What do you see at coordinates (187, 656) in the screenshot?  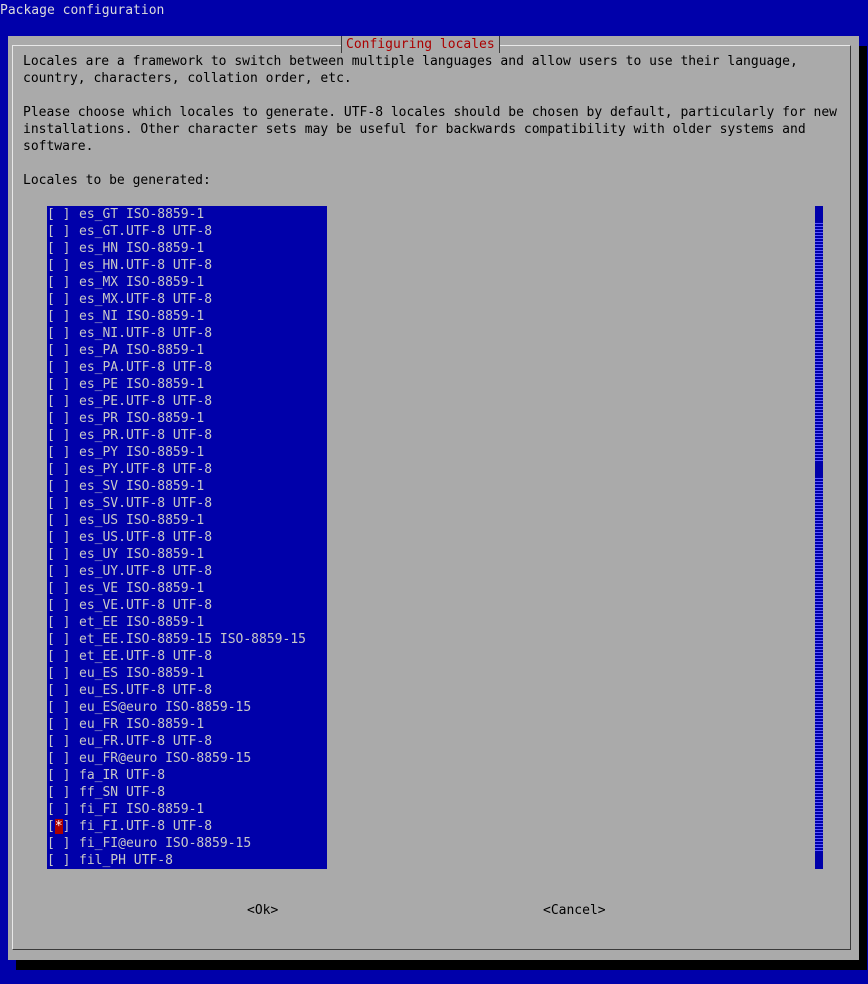 I see `locale-item: [ ] et_EE.UTF-8 UTF-8` at bounding box center [187, 656].